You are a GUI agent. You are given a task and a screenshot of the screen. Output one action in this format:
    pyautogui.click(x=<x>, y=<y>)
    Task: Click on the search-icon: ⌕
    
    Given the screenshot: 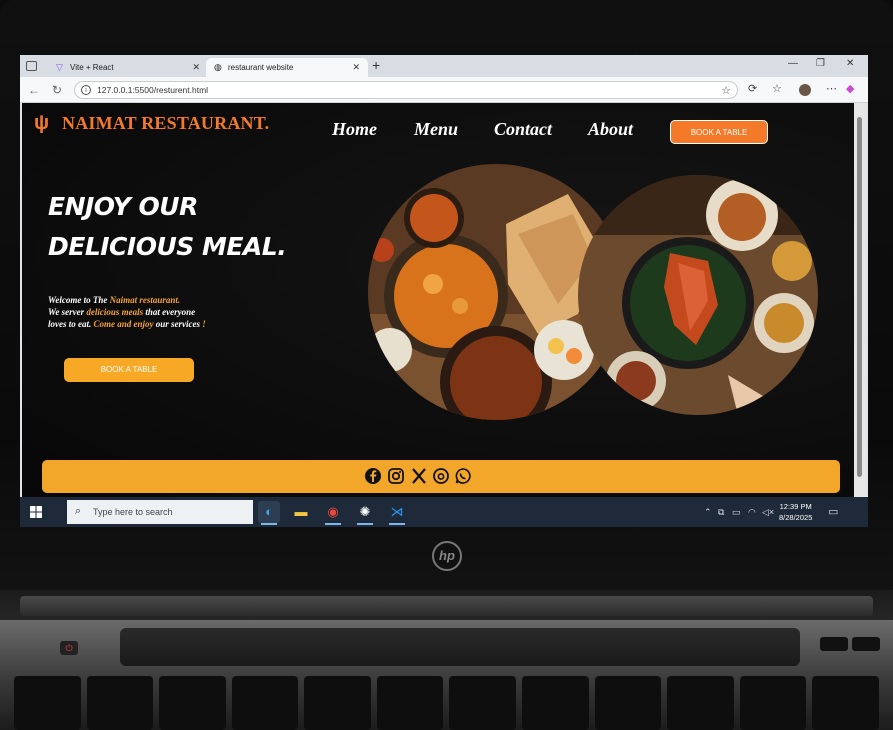 What is the action you would take?
    pyautogui.click(x=78, y=511)
    